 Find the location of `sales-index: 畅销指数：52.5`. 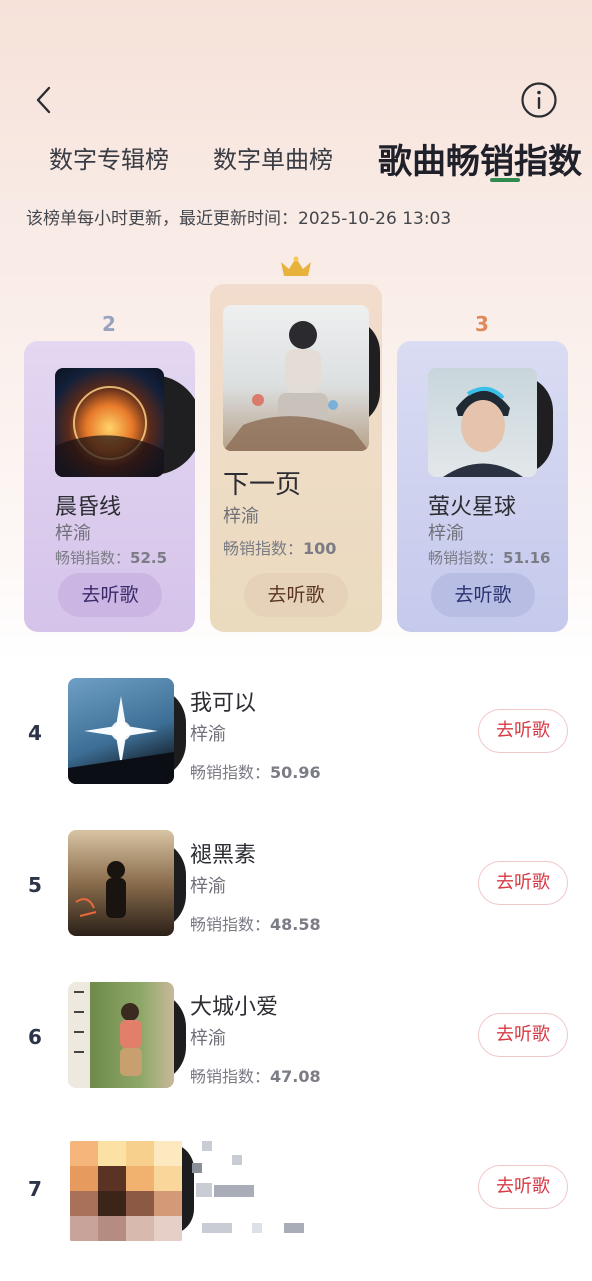

sales-index: 畅销指数：52.5 is located at coordinates (111, 558).